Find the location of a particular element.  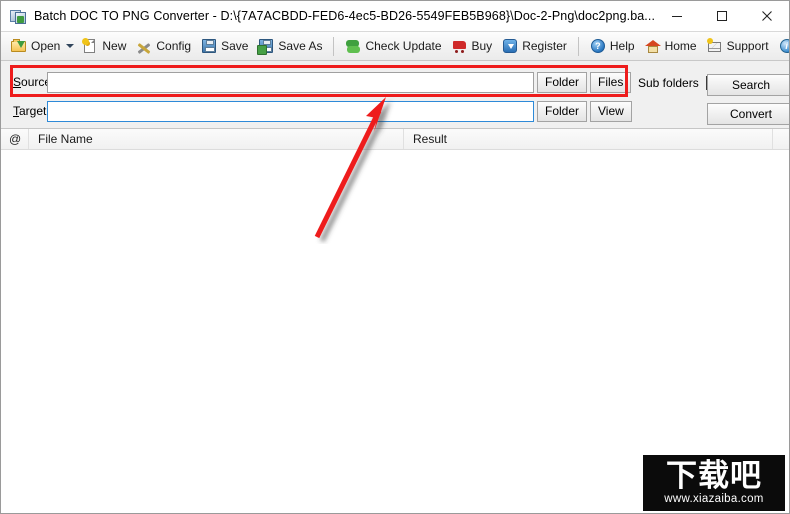

minimize-button is located at coordinates (676, 16).